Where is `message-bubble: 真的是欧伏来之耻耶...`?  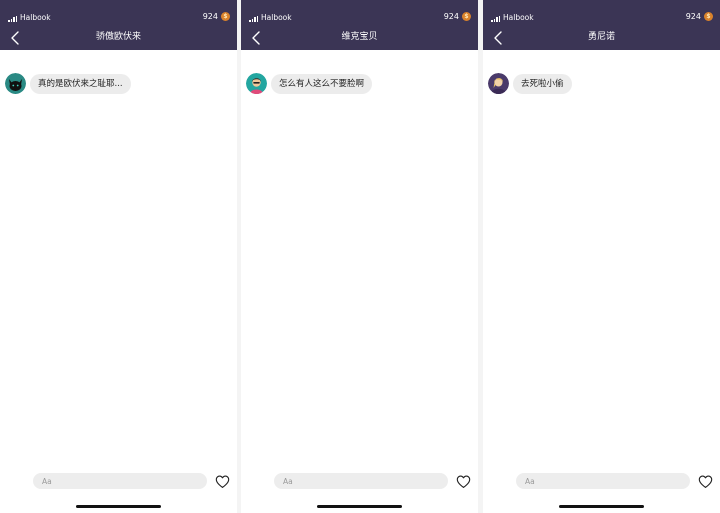
message-bubble: 真的是欧伏来之耻耶... is located at coordinates (80, 83).